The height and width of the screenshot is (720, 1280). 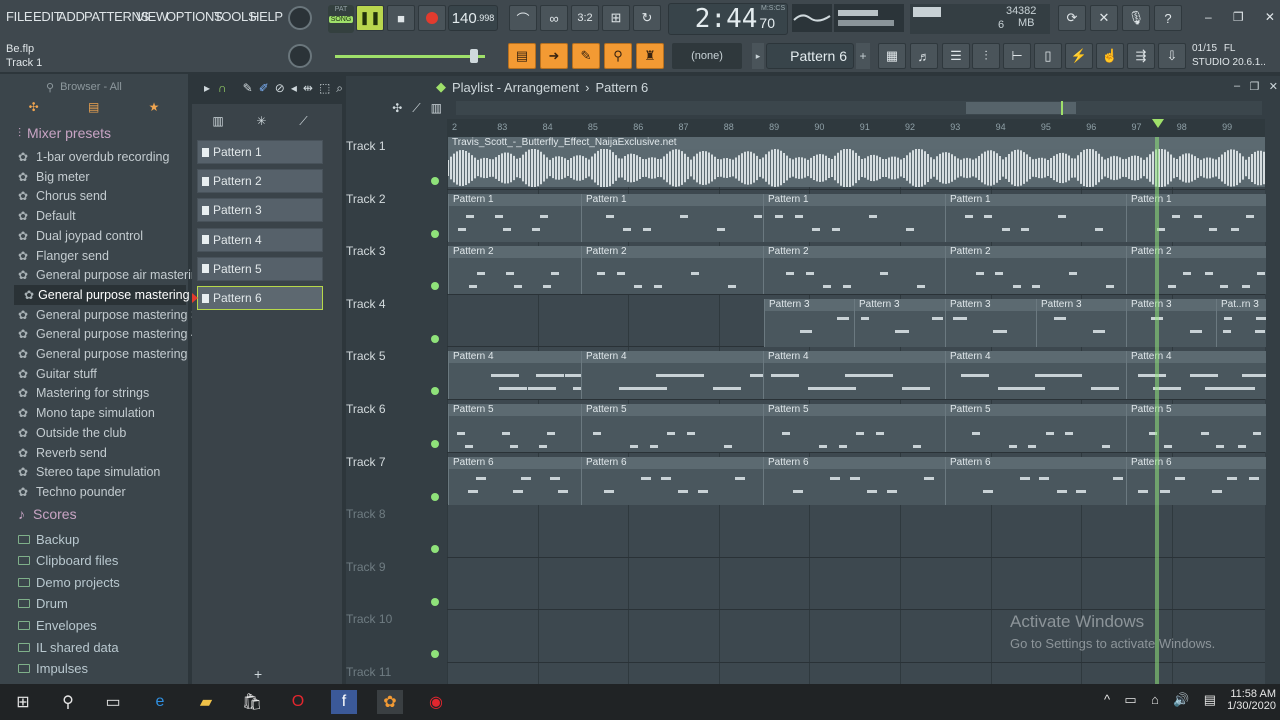 I want to click on playlist-minimize-icon: –, so click(x=1237, y=86).